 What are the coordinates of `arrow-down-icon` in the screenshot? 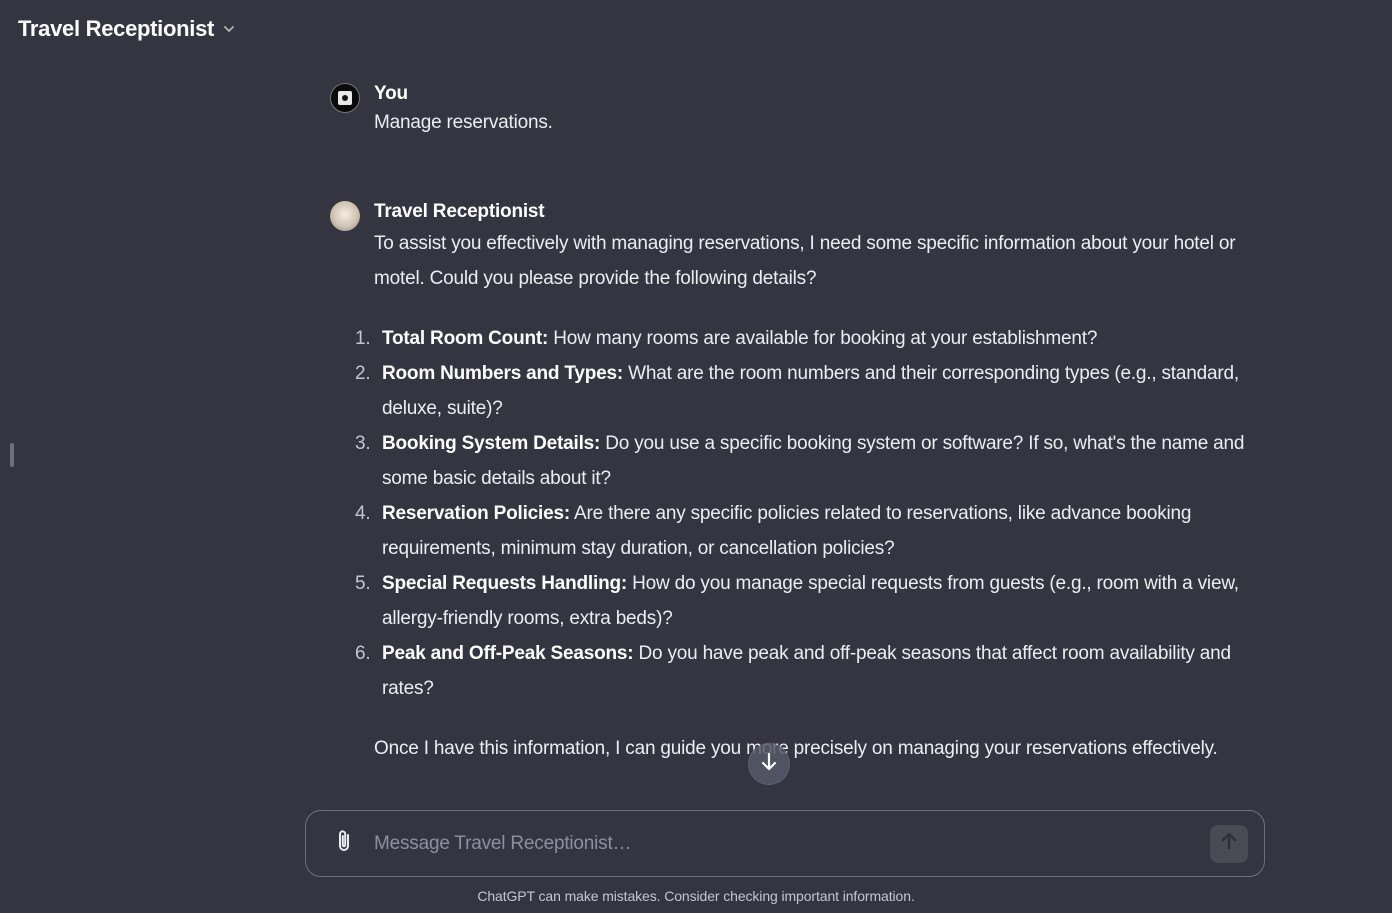 It's located at (769, 764).